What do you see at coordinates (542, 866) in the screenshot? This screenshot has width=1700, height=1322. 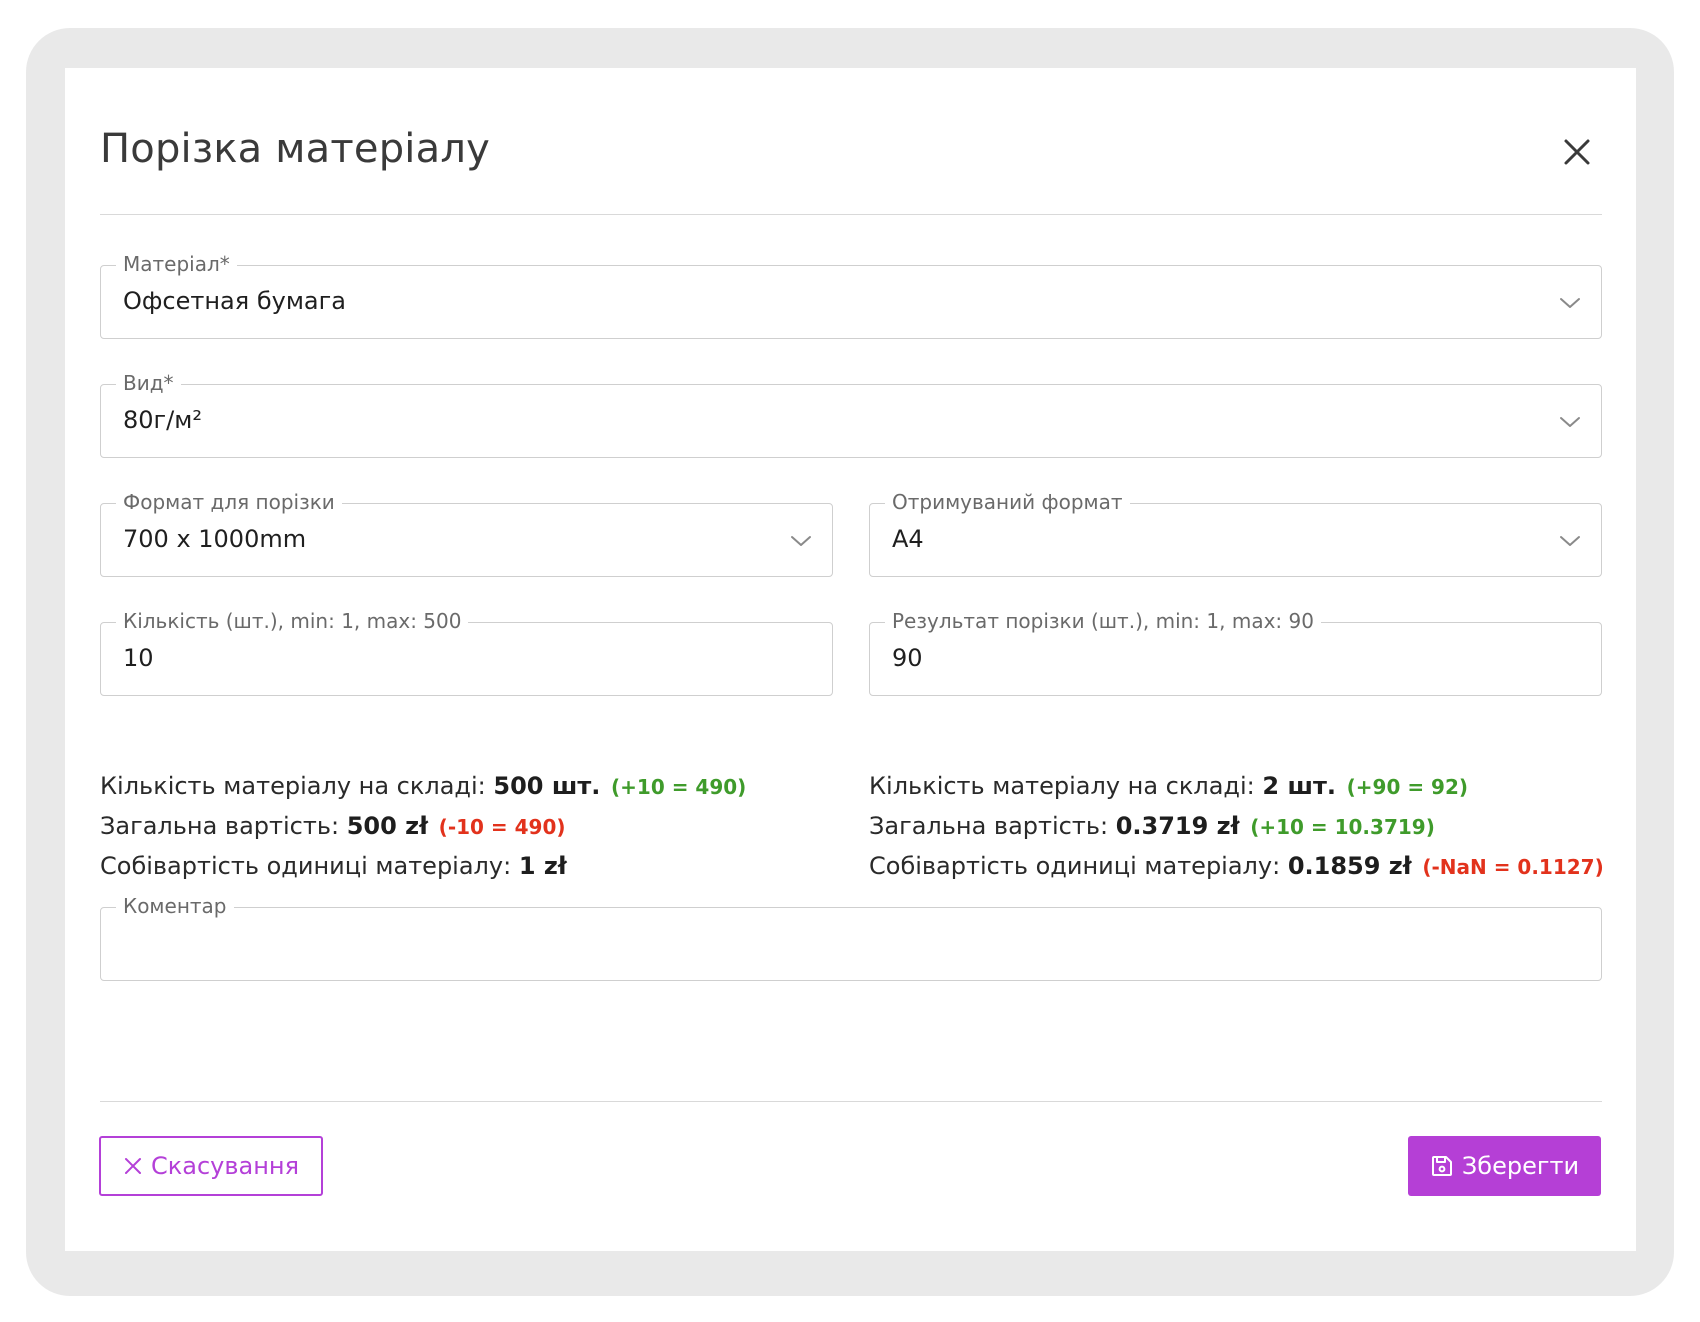 I see `source-unit-value: 1 zł` at bounding box center [542, 866].